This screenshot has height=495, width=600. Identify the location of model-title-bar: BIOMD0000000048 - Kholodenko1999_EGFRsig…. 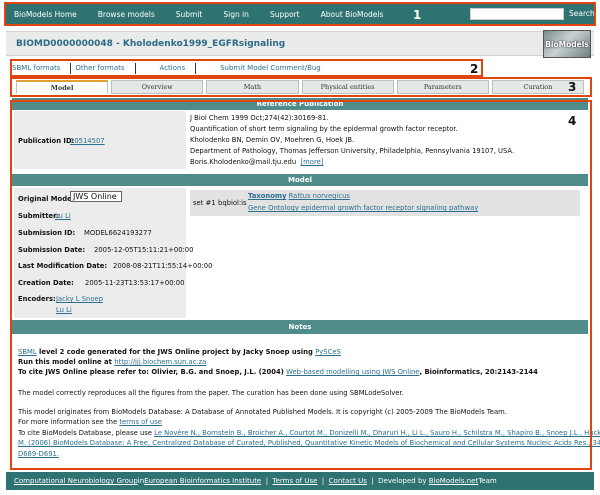
(300, 43).